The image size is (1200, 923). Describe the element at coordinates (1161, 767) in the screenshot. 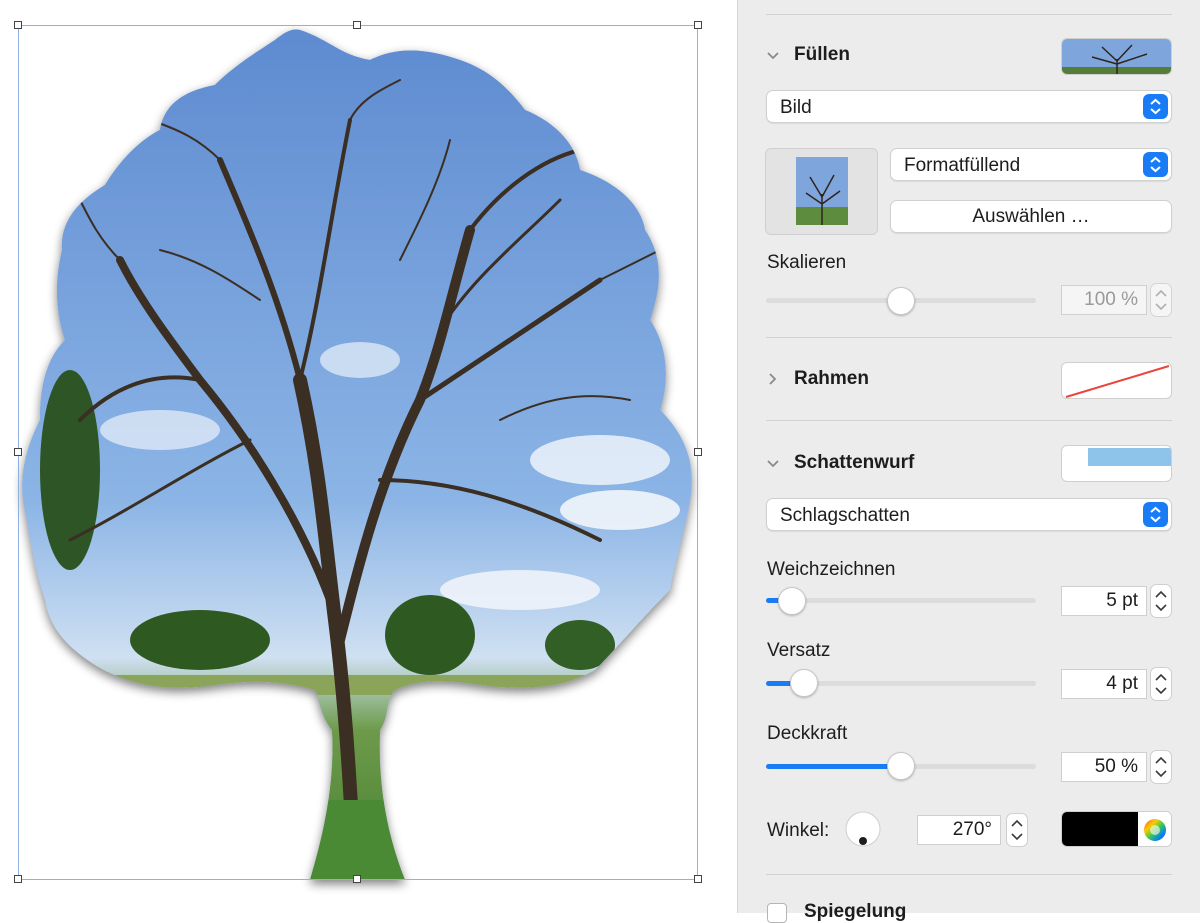

I see `opacity-stepper` at that location.